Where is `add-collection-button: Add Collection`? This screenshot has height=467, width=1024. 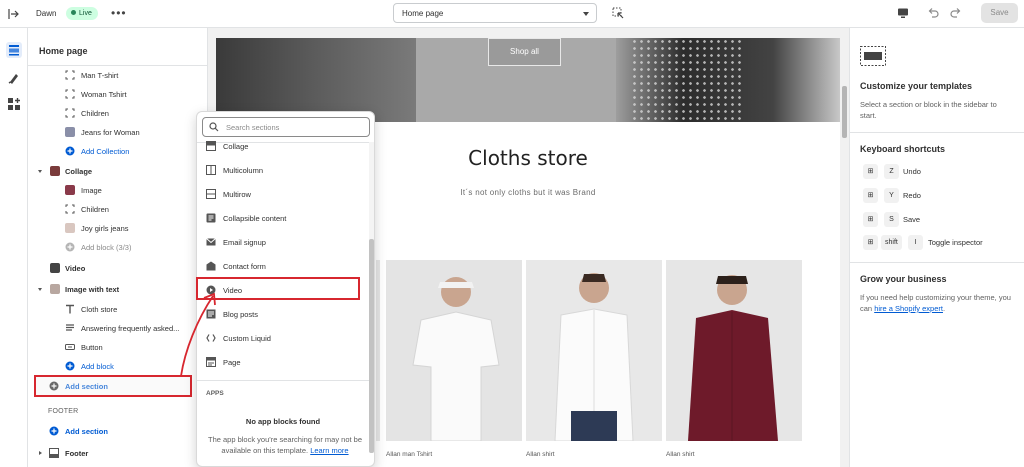 add-collection-button: Add Collection is located at coordinates (117, 151).